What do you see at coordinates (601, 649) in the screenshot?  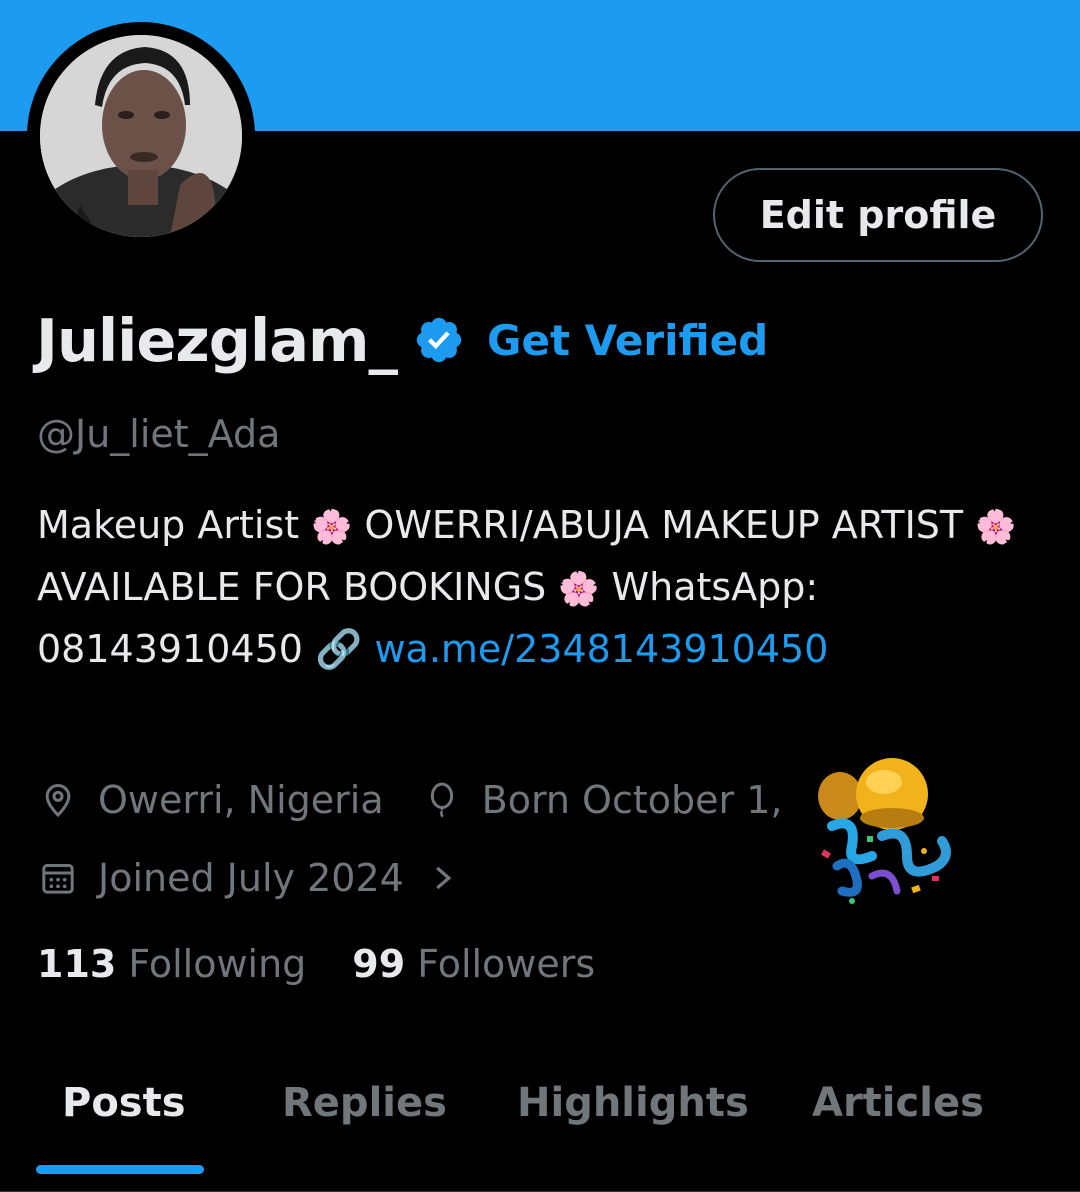 I see `whatsapp-link: wa.me/2348143910450` at bounding box center [601, 649].